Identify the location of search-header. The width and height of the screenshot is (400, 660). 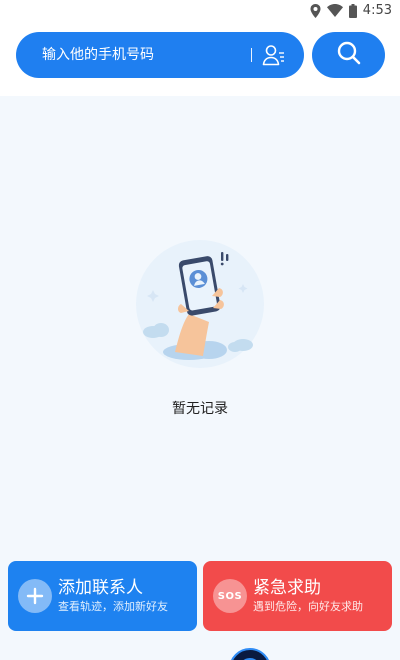
(200, 60).